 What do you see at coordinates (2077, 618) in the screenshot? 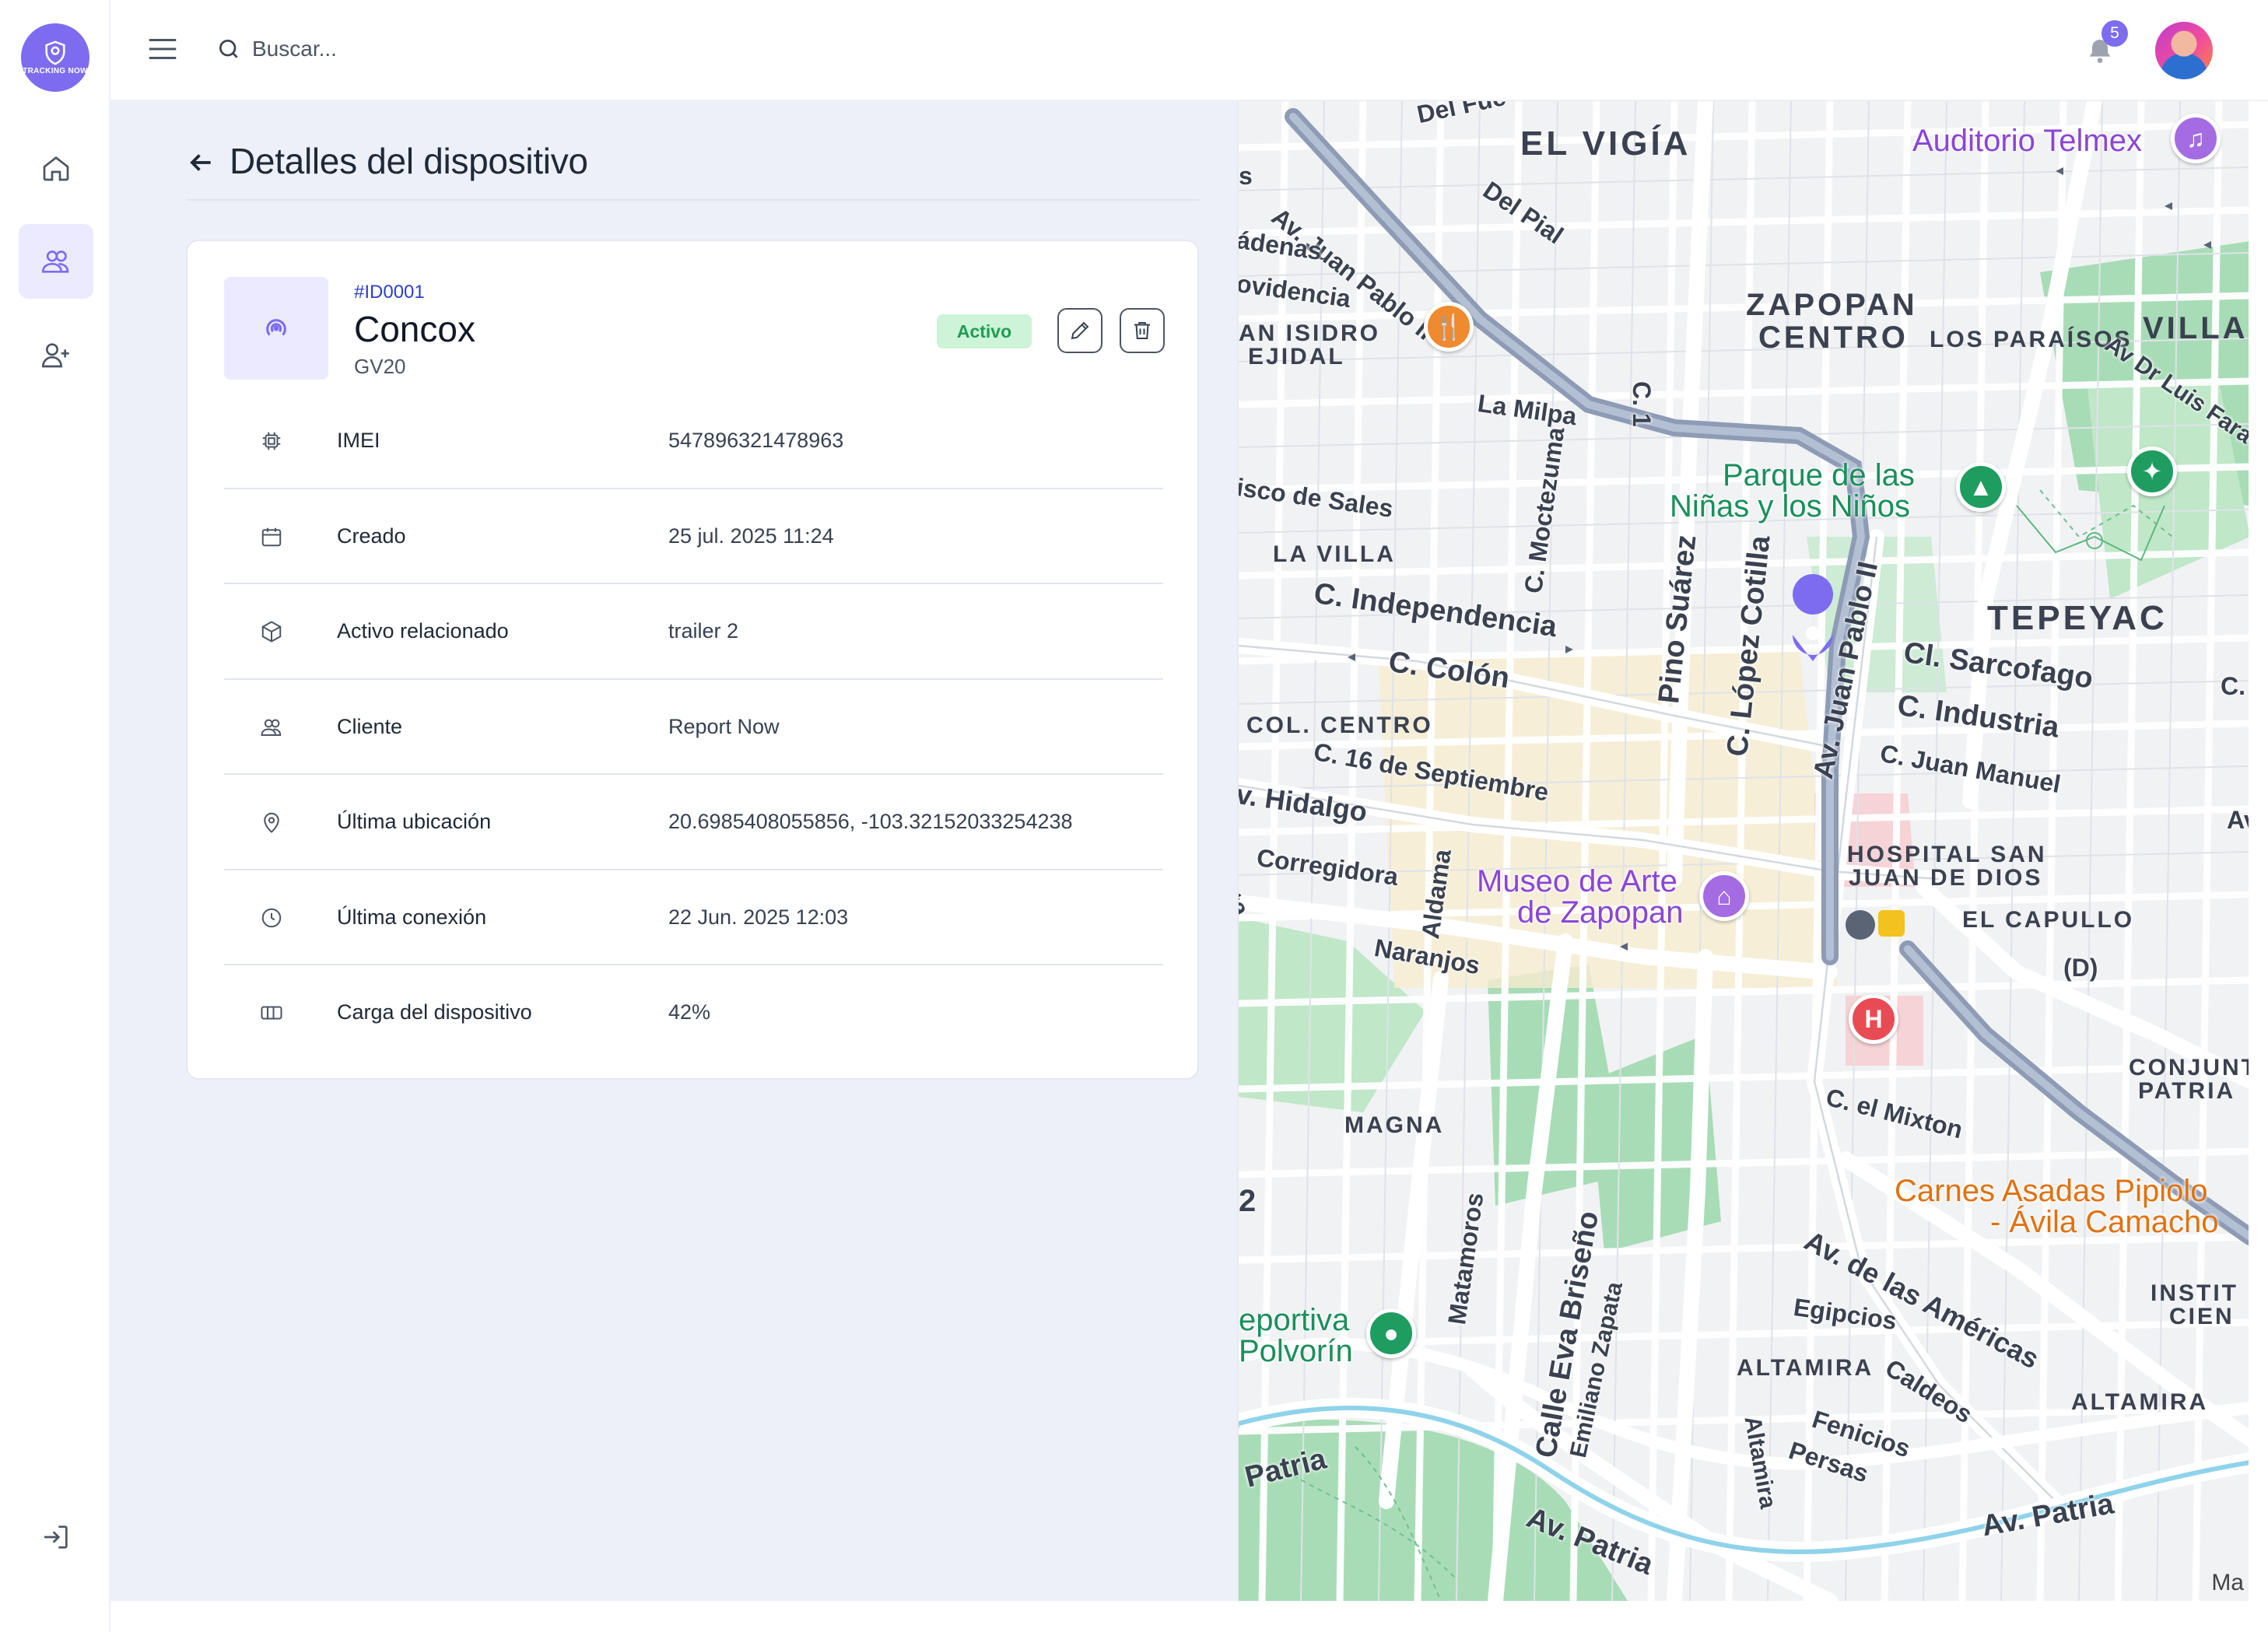
I see `district-label: TEPEYAC` at bounding box center [2077, 618].